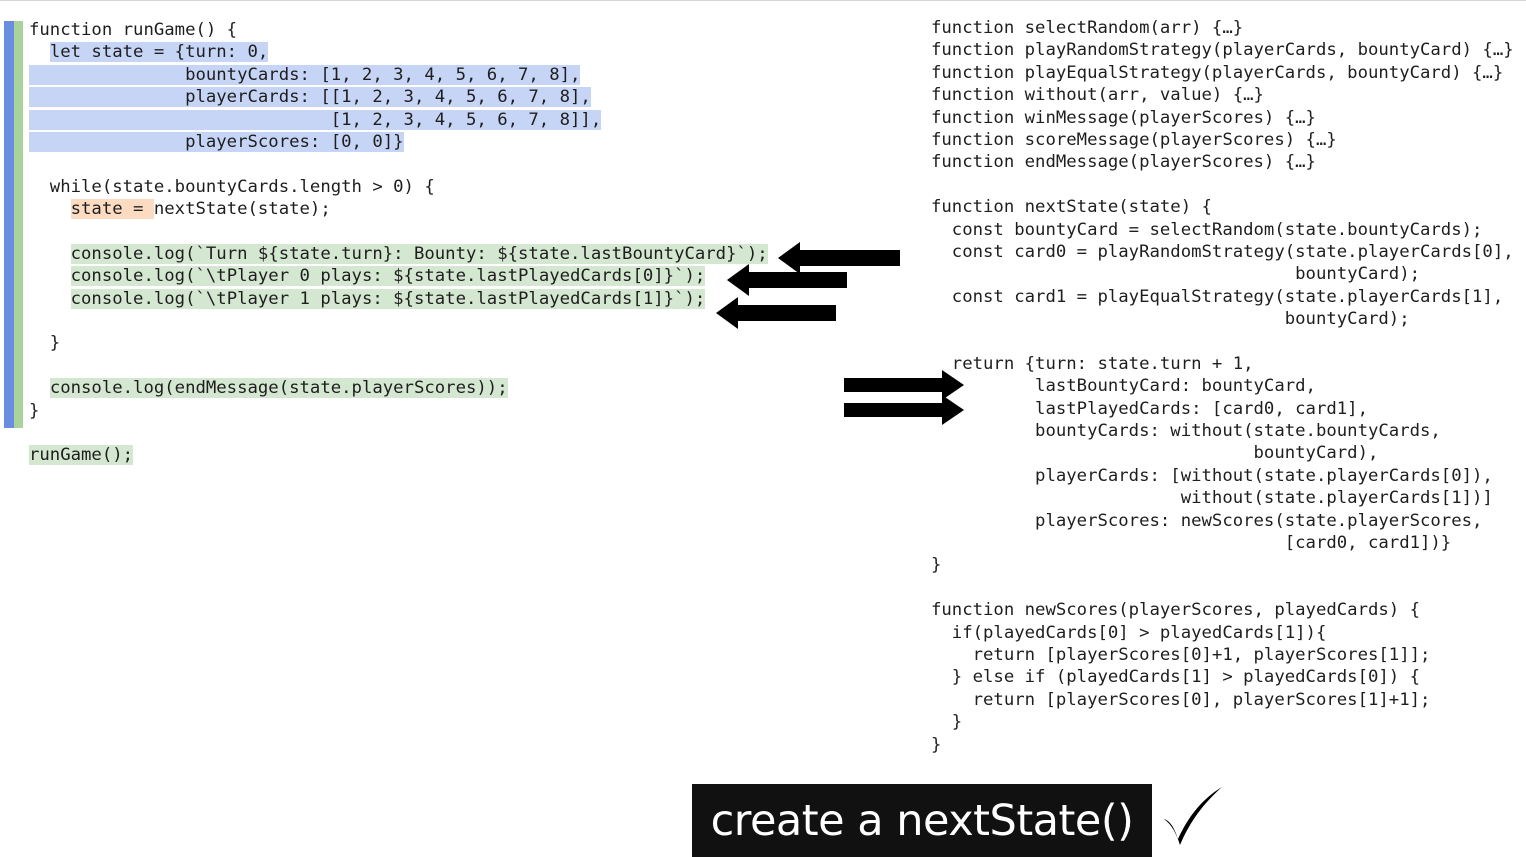 Image resolution: width=1526 pixels, height=857 pixels. I want to click on right-code-line: lastPlayedCards: [card0, card1],, so click(1149, 408).